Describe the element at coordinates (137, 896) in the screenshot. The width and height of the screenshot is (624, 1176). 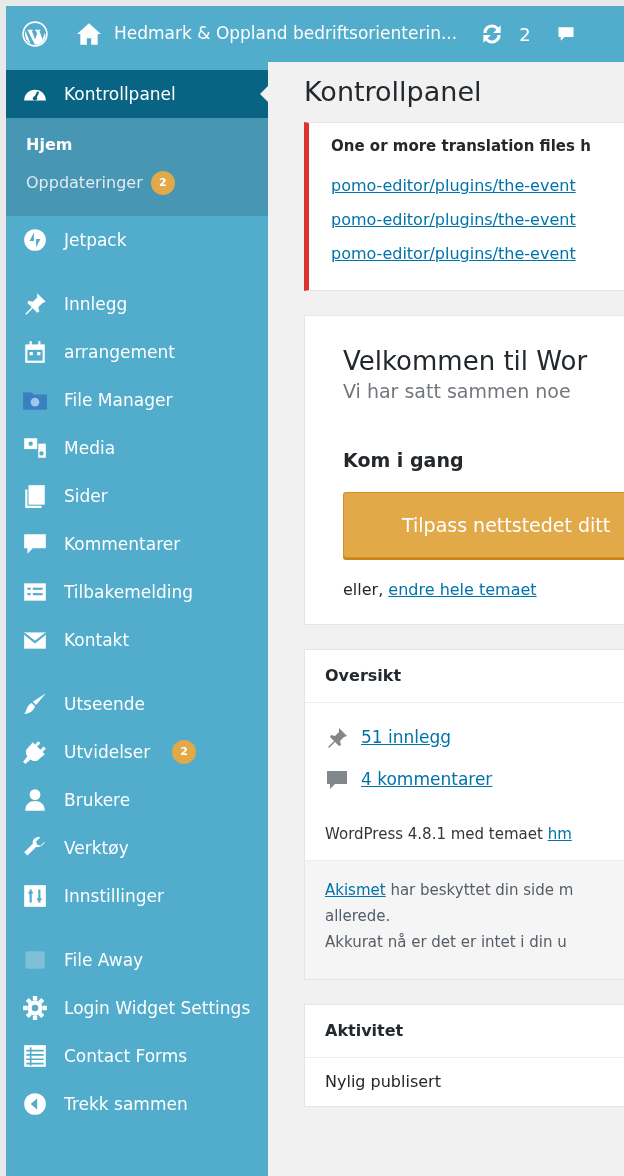
I see `sidebar-item: Innstillinger` at that location.